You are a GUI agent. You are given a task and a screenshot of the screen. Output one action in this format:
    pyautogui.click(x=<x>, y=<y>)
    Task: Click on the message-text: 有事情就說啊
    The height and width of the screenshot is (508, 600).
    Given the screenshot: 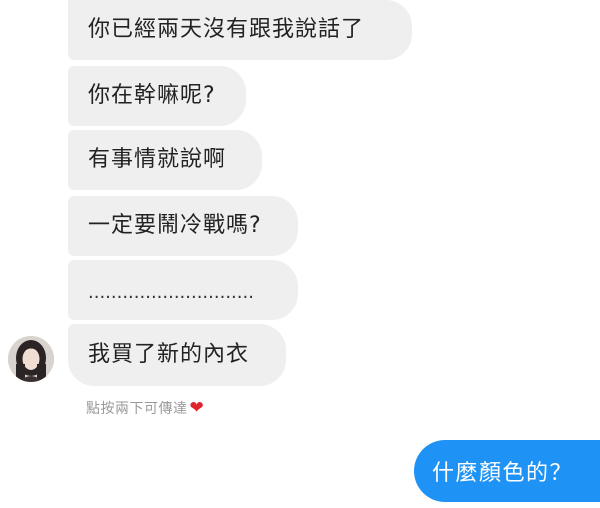 What is the action you would take?
    pyautogui.click(x=157, y=159)
    